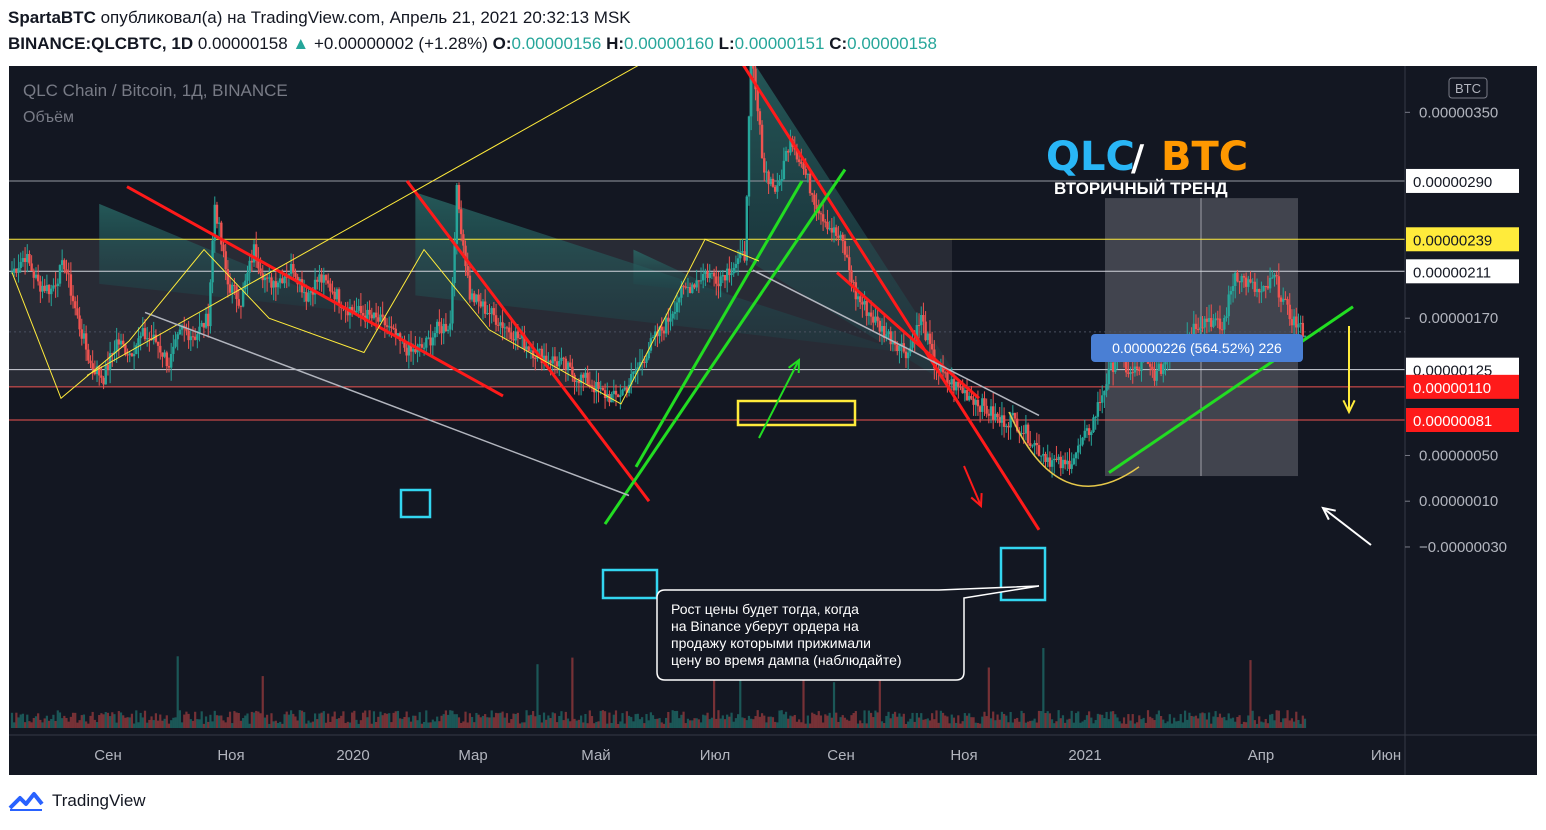 Image resolution: width=1546 pixels, height=830 pixels. What do you see at coordinates (52, 17) in the screenshot?
I see `author: SpartaBTC` at bounding box center [52, 17].